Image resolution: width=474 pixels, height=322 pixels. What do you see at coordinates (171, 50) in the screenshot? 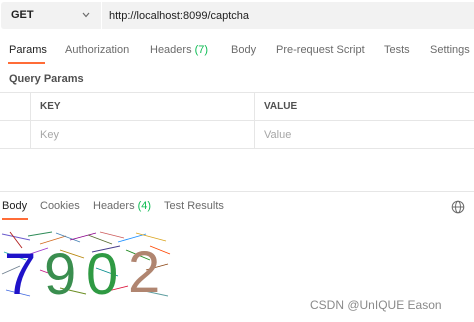
I see `tab-headers-label: Headers` at bounding box center [171, 50].